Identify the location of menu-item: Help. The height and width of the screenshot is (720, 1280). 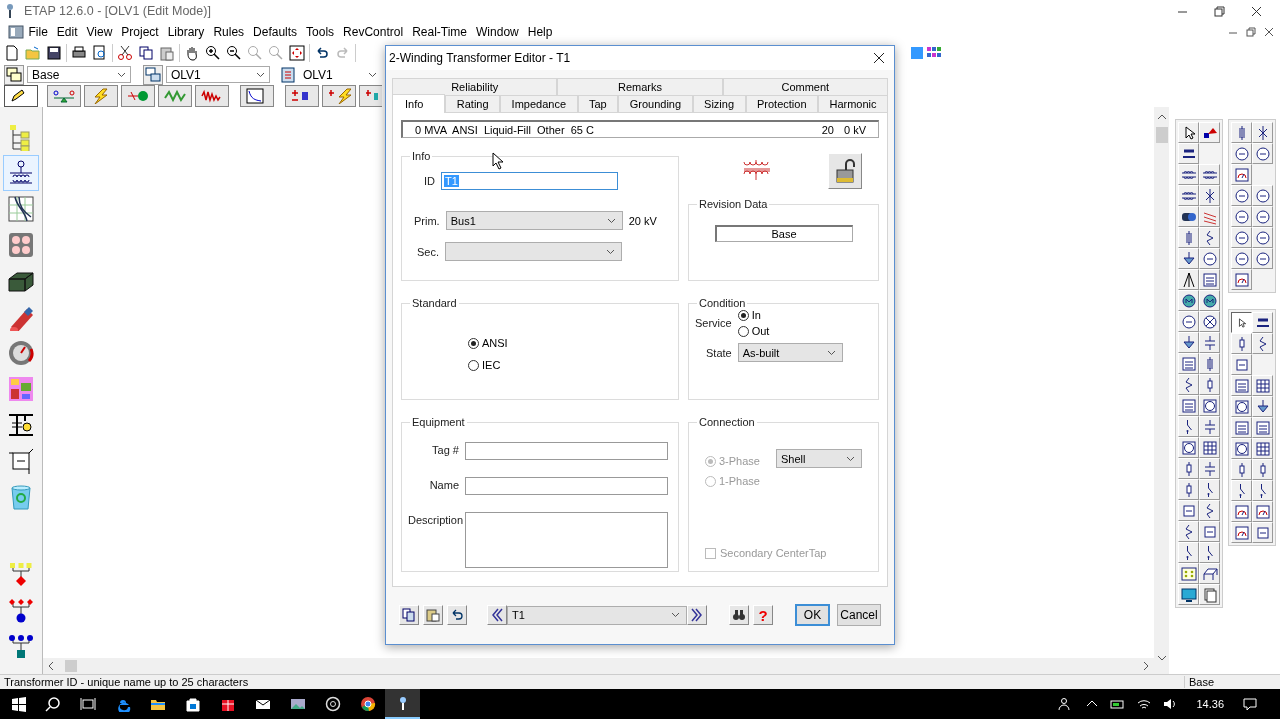
(540, 32).